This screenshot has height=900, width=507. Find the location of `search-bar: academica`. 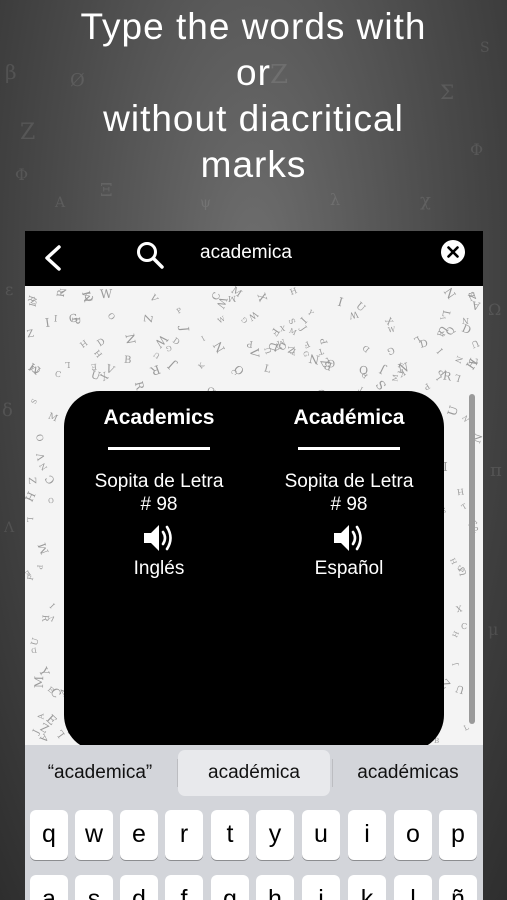

search-bar: academica is located at coordinates (254, 258).